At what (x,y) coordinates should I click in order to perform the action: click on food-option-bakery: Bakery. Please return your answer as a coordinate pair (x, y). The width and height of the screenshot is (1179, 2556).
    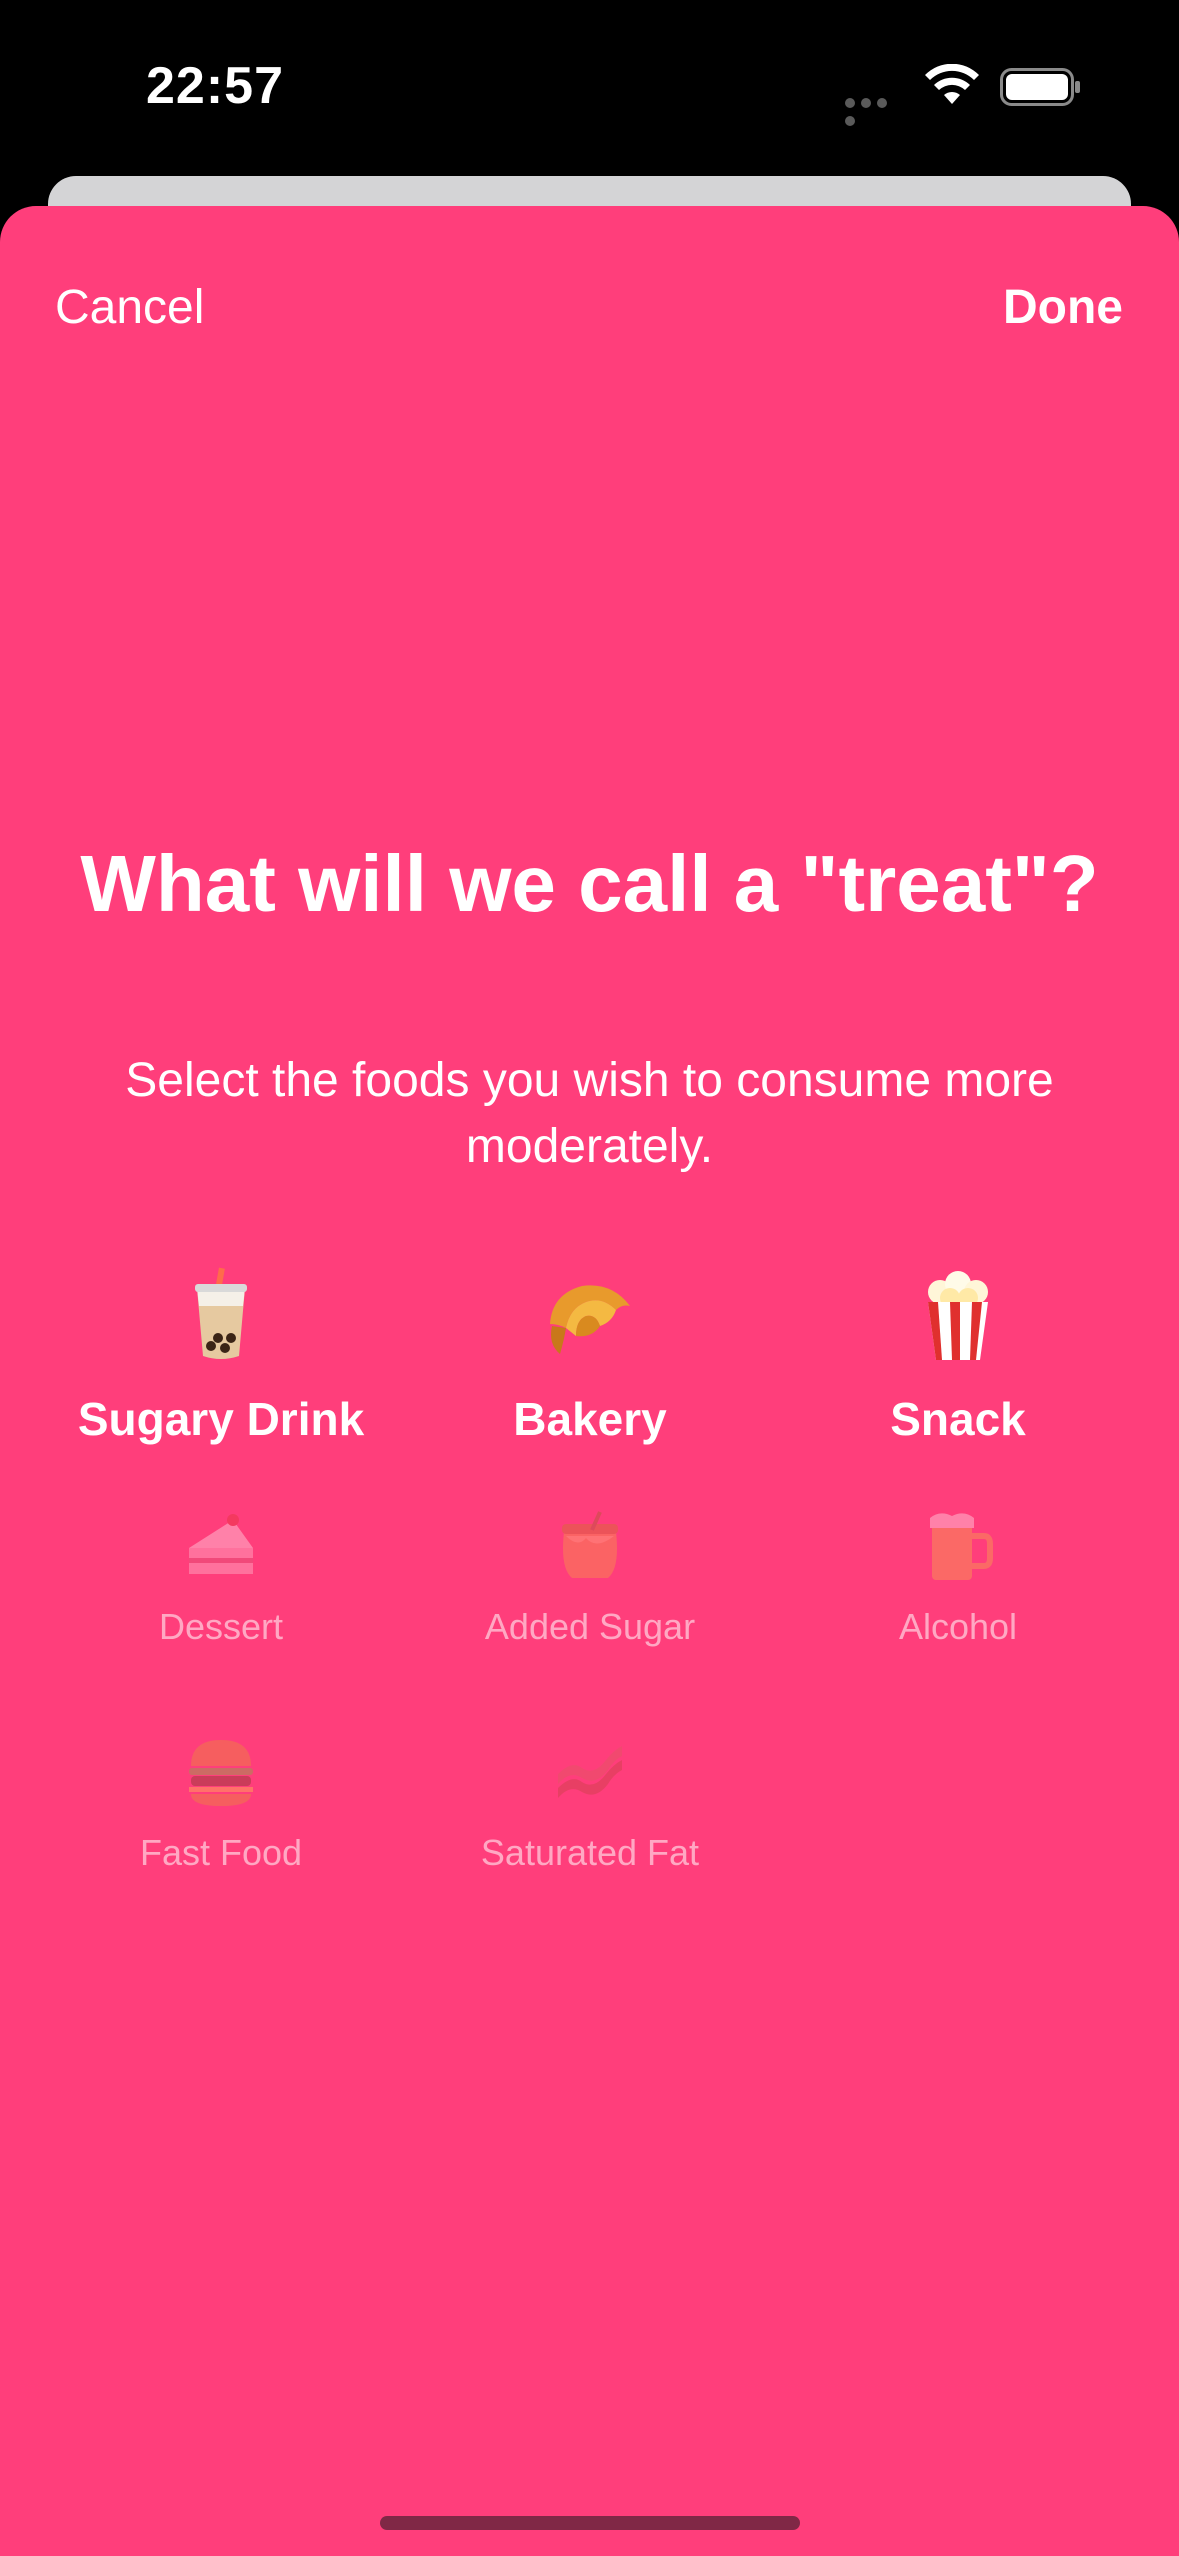
    Looking at the image, I should click on (590, 1356).